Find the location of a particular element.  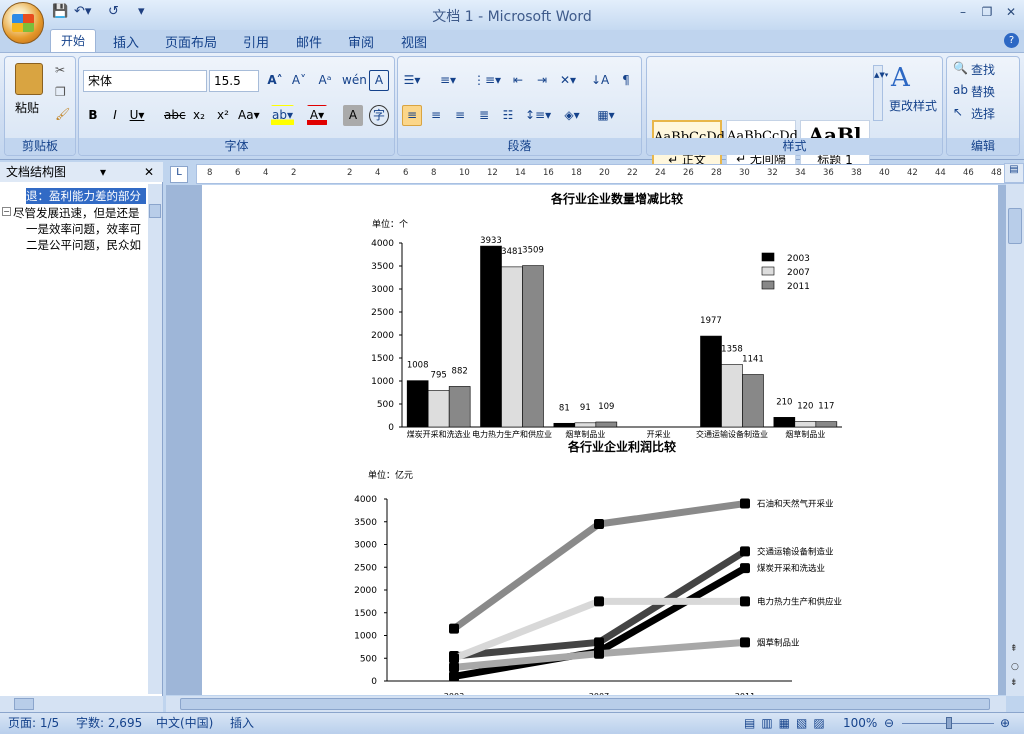

office-button is located at coordinates (23, 23).